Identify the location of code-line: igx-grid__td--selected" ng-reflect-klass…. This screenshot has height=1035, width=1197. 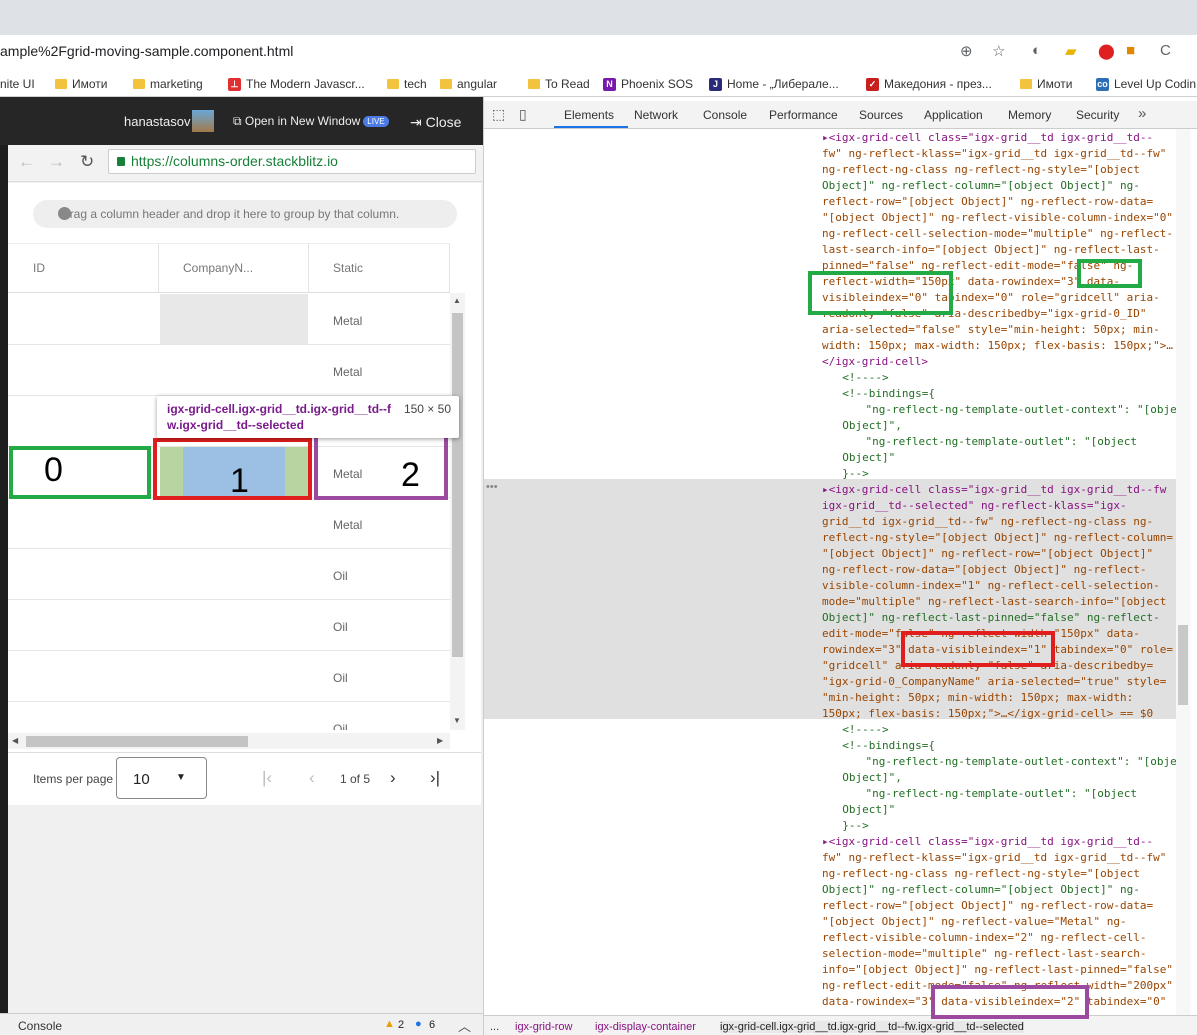
(974, 507).